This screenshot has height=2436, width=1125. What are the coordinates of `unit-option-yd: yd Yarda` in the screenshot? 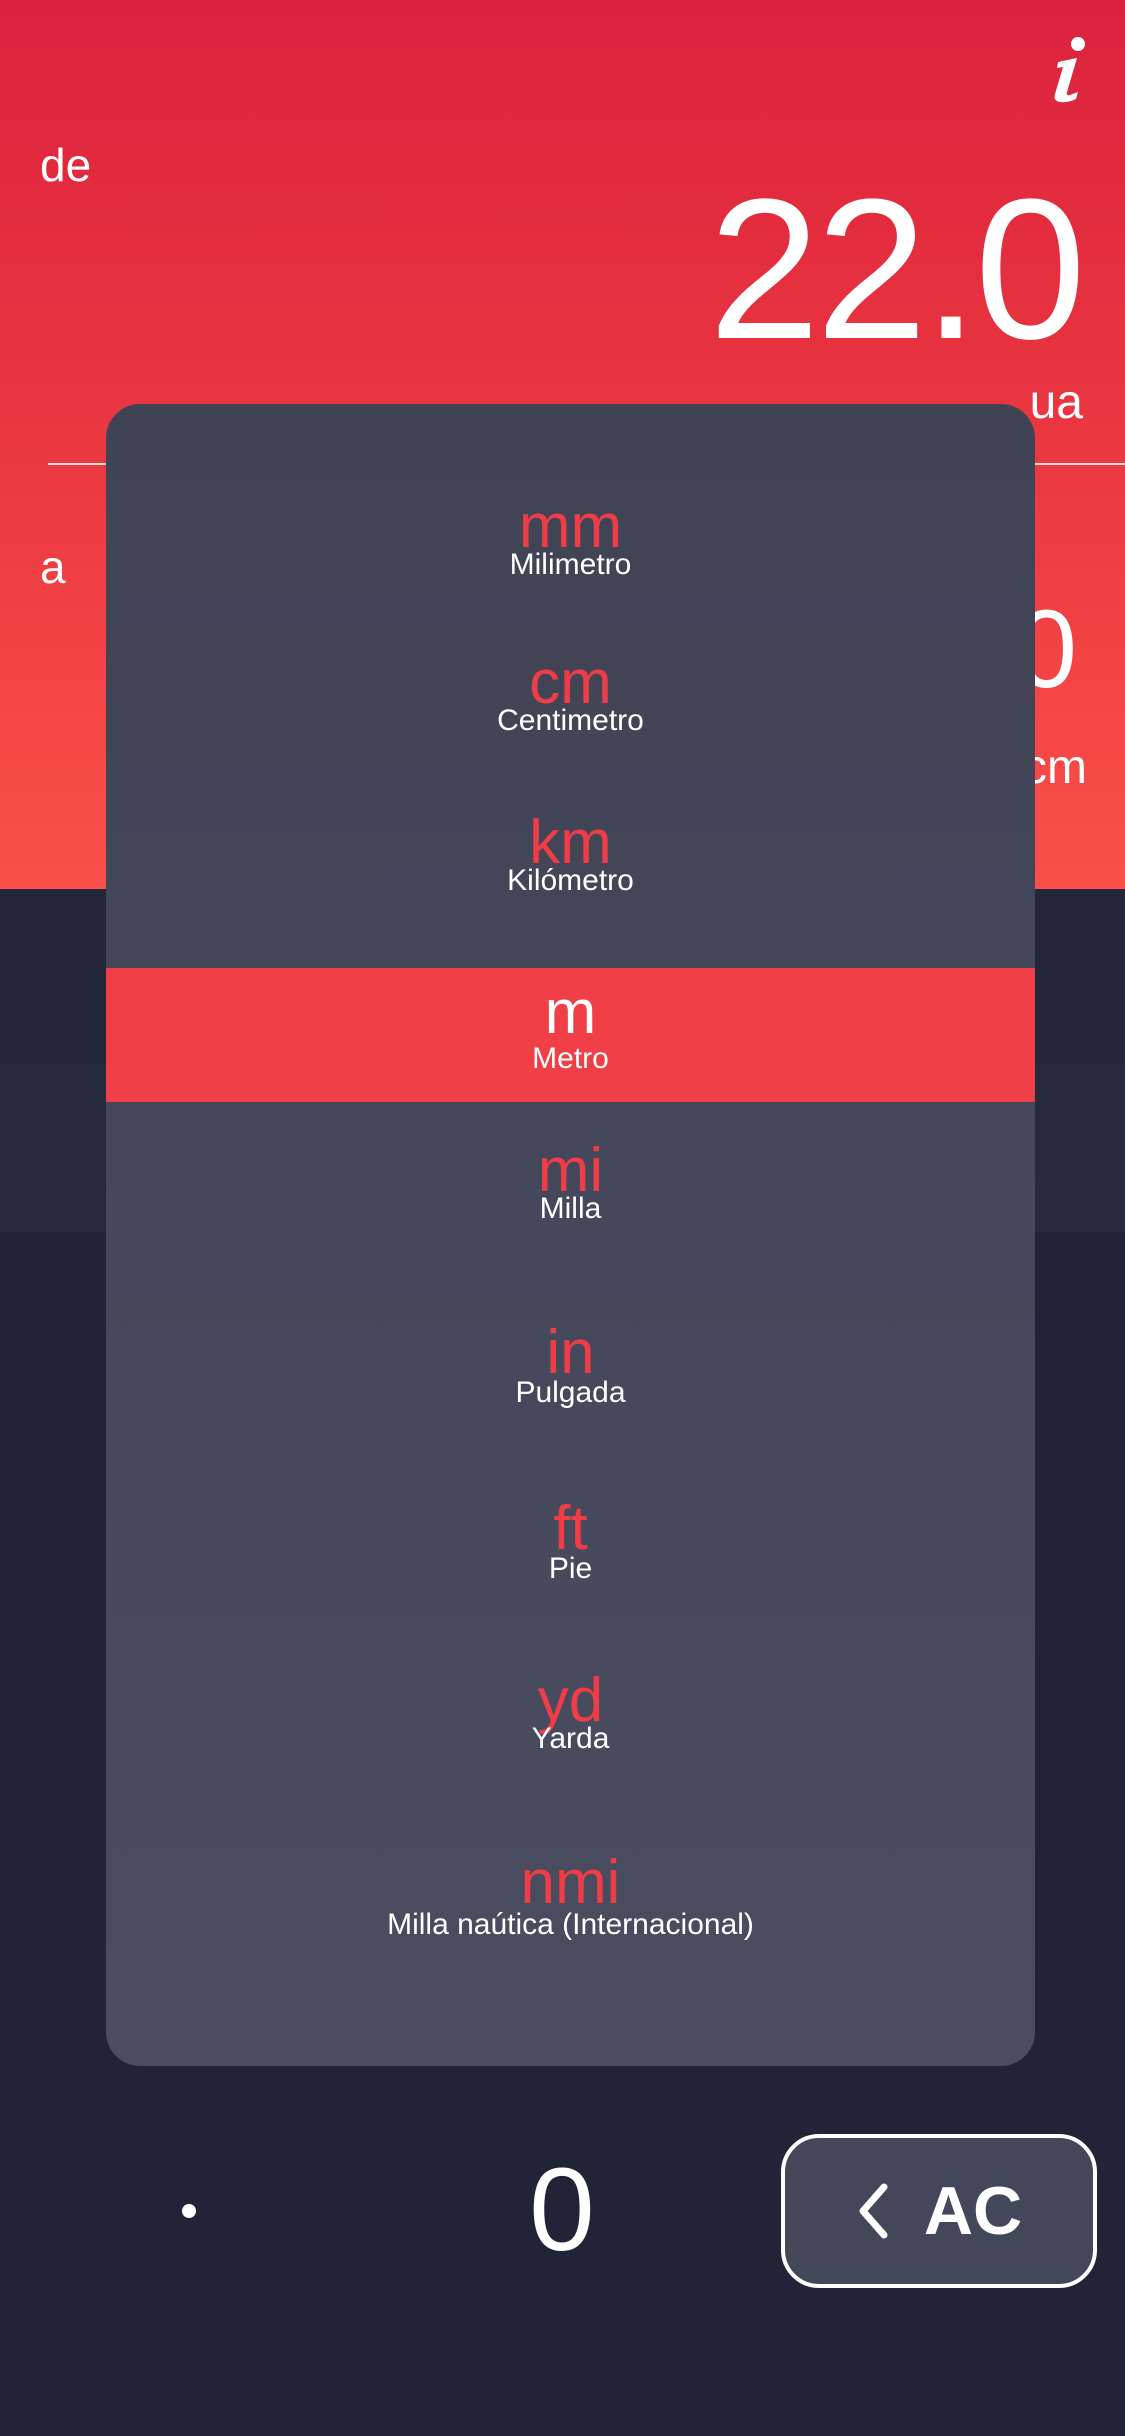 It's located at (570, 1723).